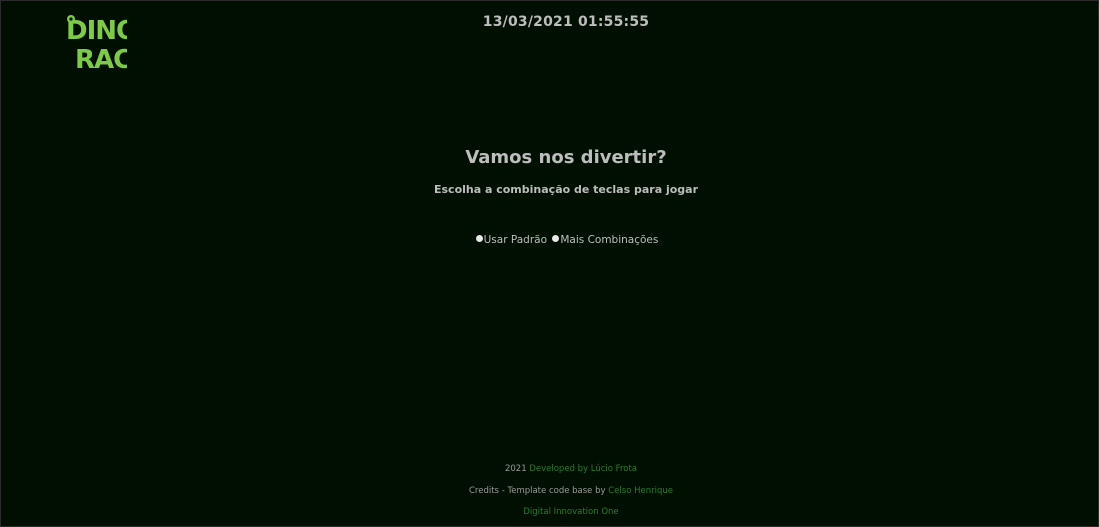 The image size is (1099, 527). I want to click on option-label: Usar Padrão, so click(515, 240).